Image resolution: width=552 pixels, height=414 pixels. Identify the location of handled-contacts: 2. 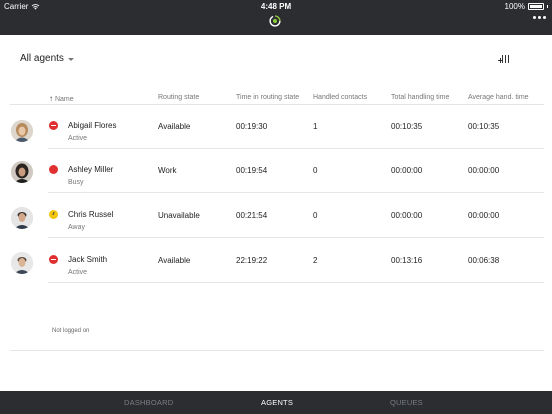
(315, 260).